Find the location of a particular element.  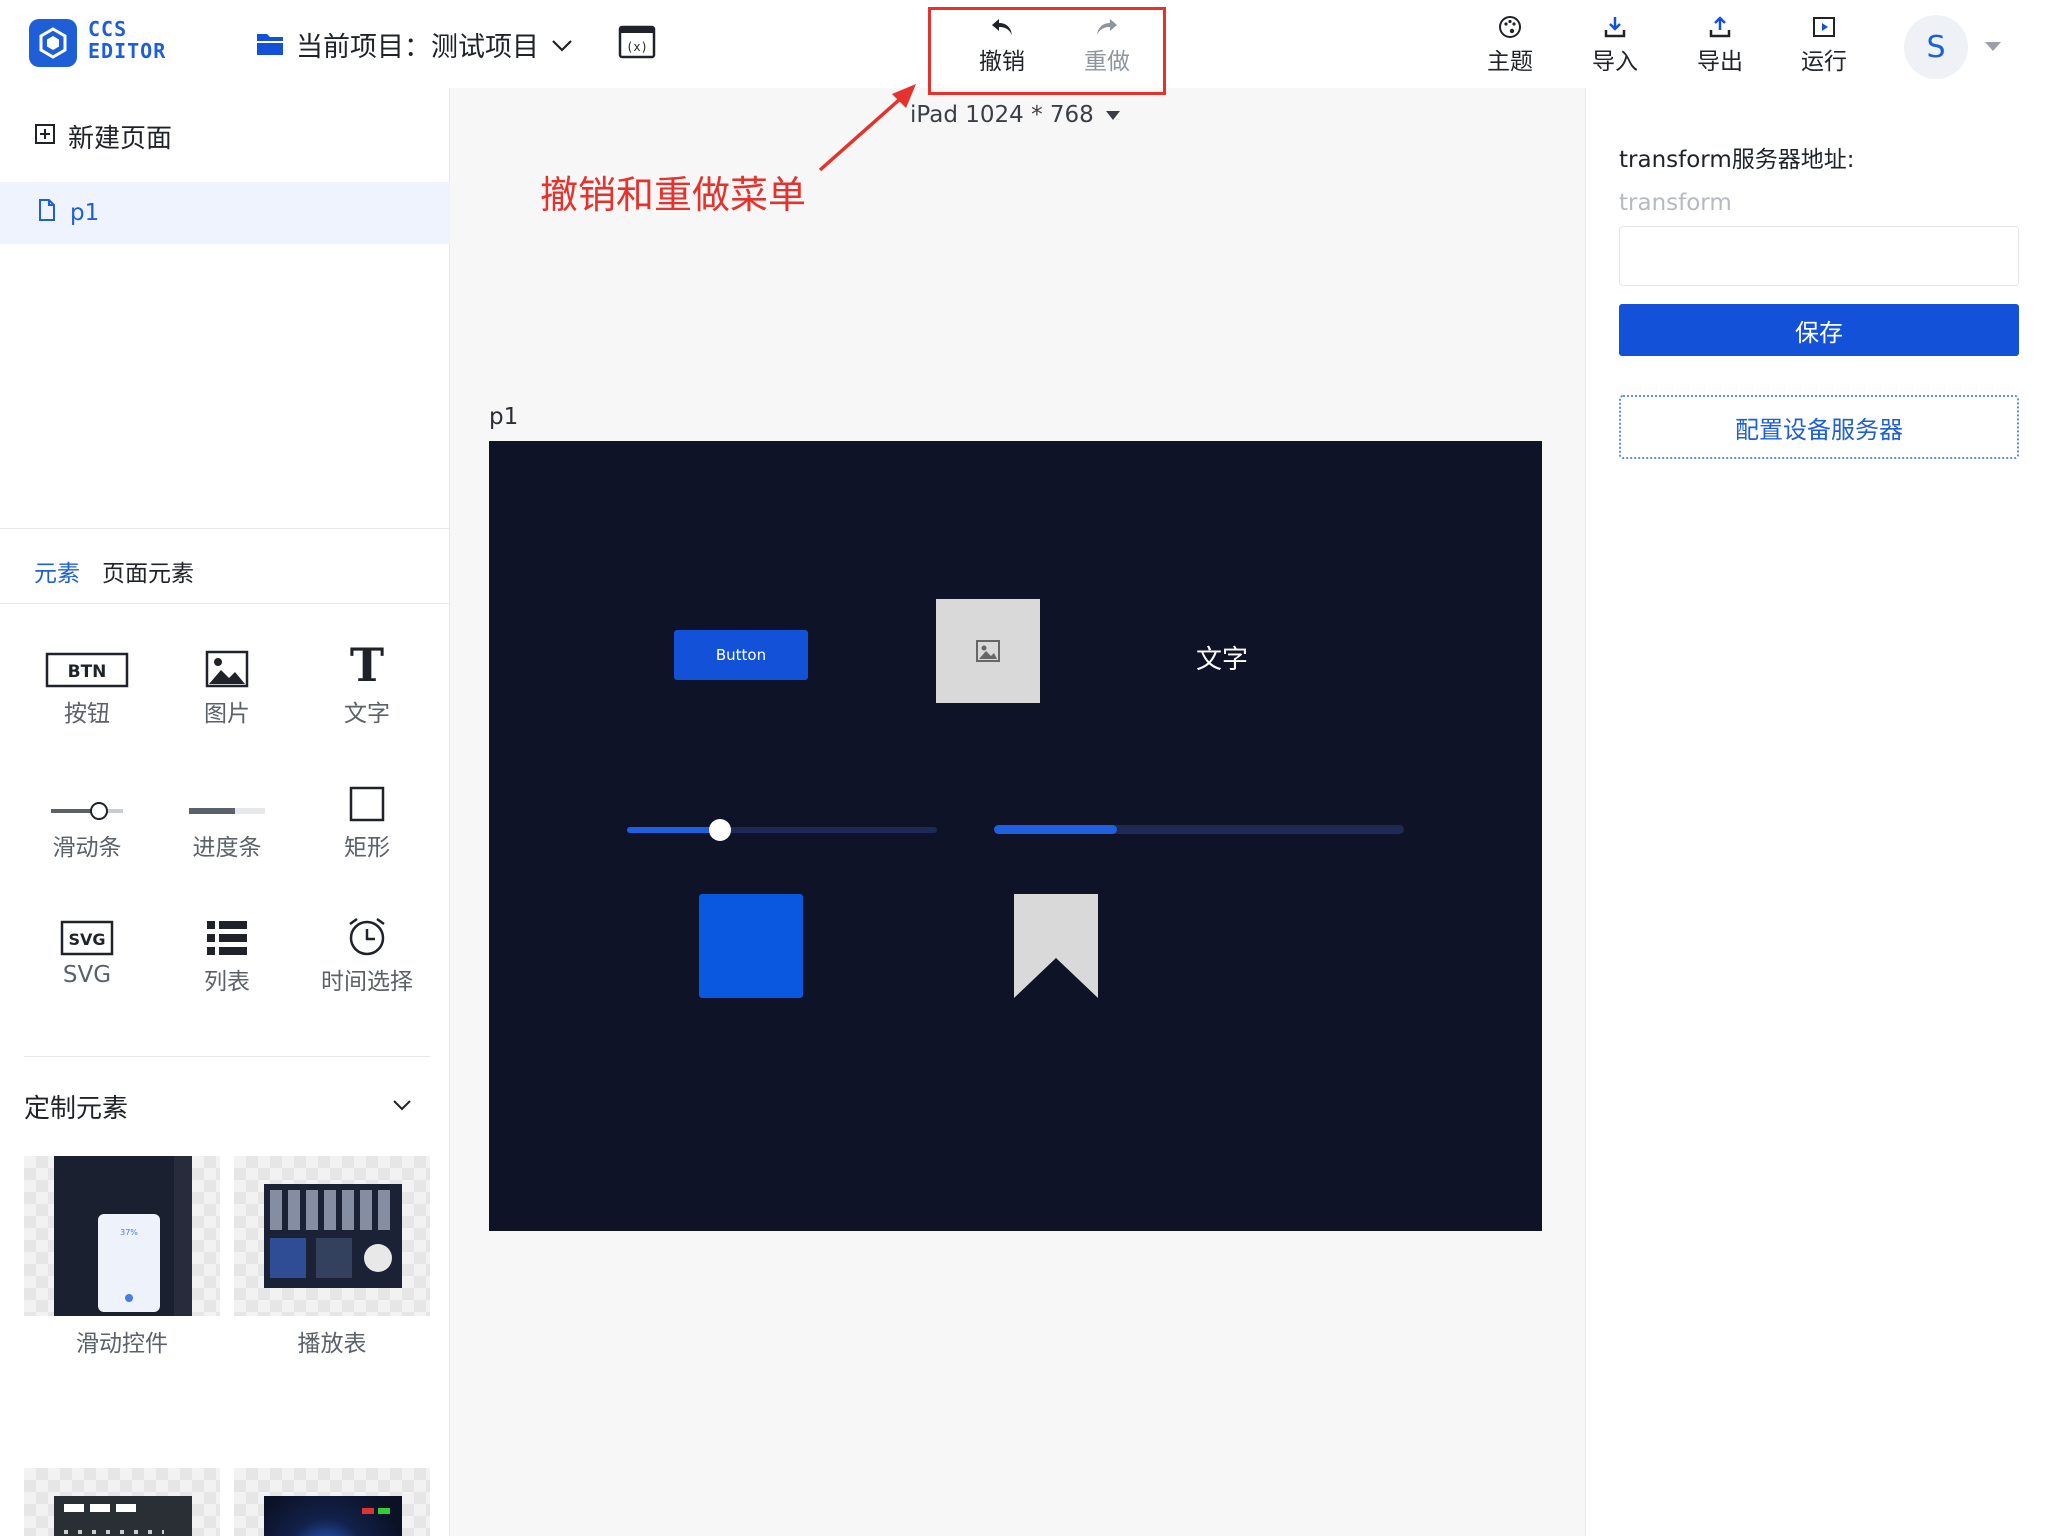

element-list: 列表 is located at coordinates (227, 950).